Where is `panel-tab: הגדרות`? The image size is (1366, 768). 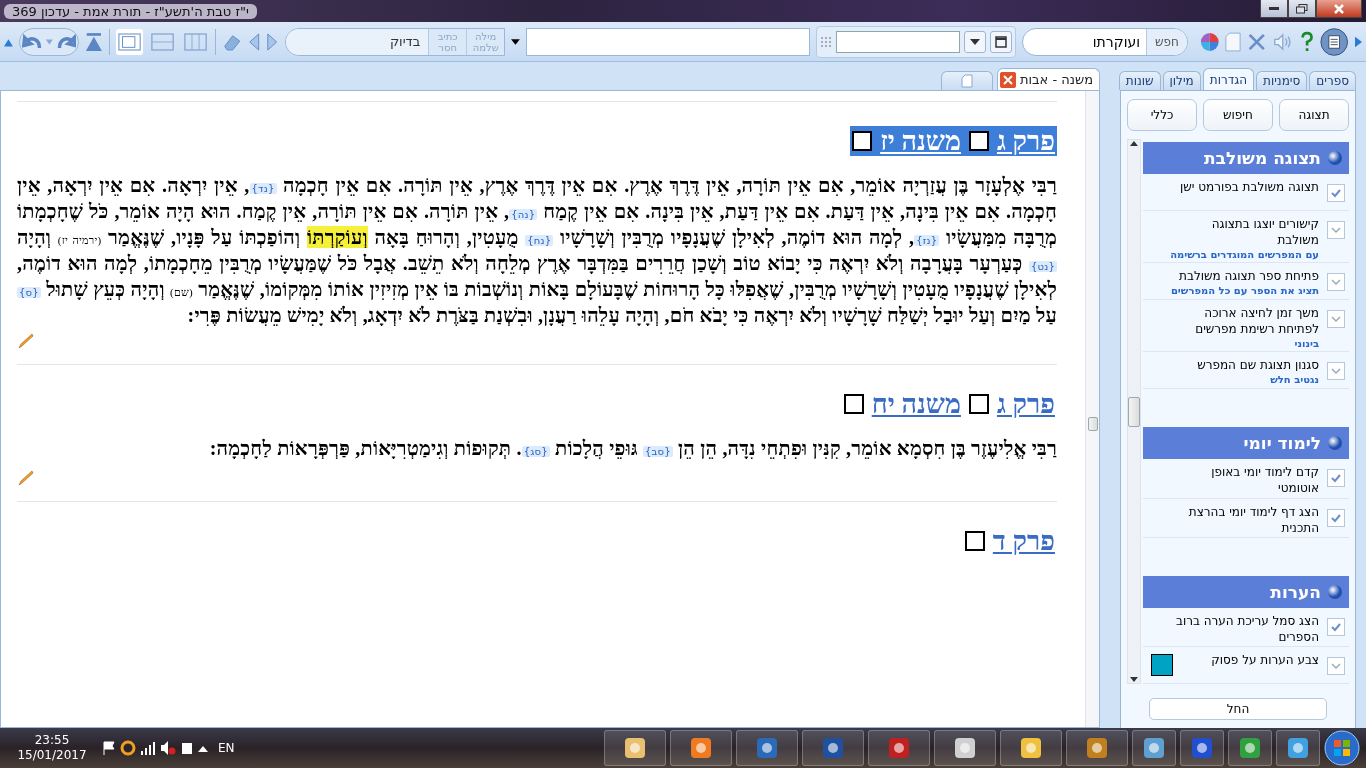 panel-tab: הגדרות is located at coordinates (1228, 79).